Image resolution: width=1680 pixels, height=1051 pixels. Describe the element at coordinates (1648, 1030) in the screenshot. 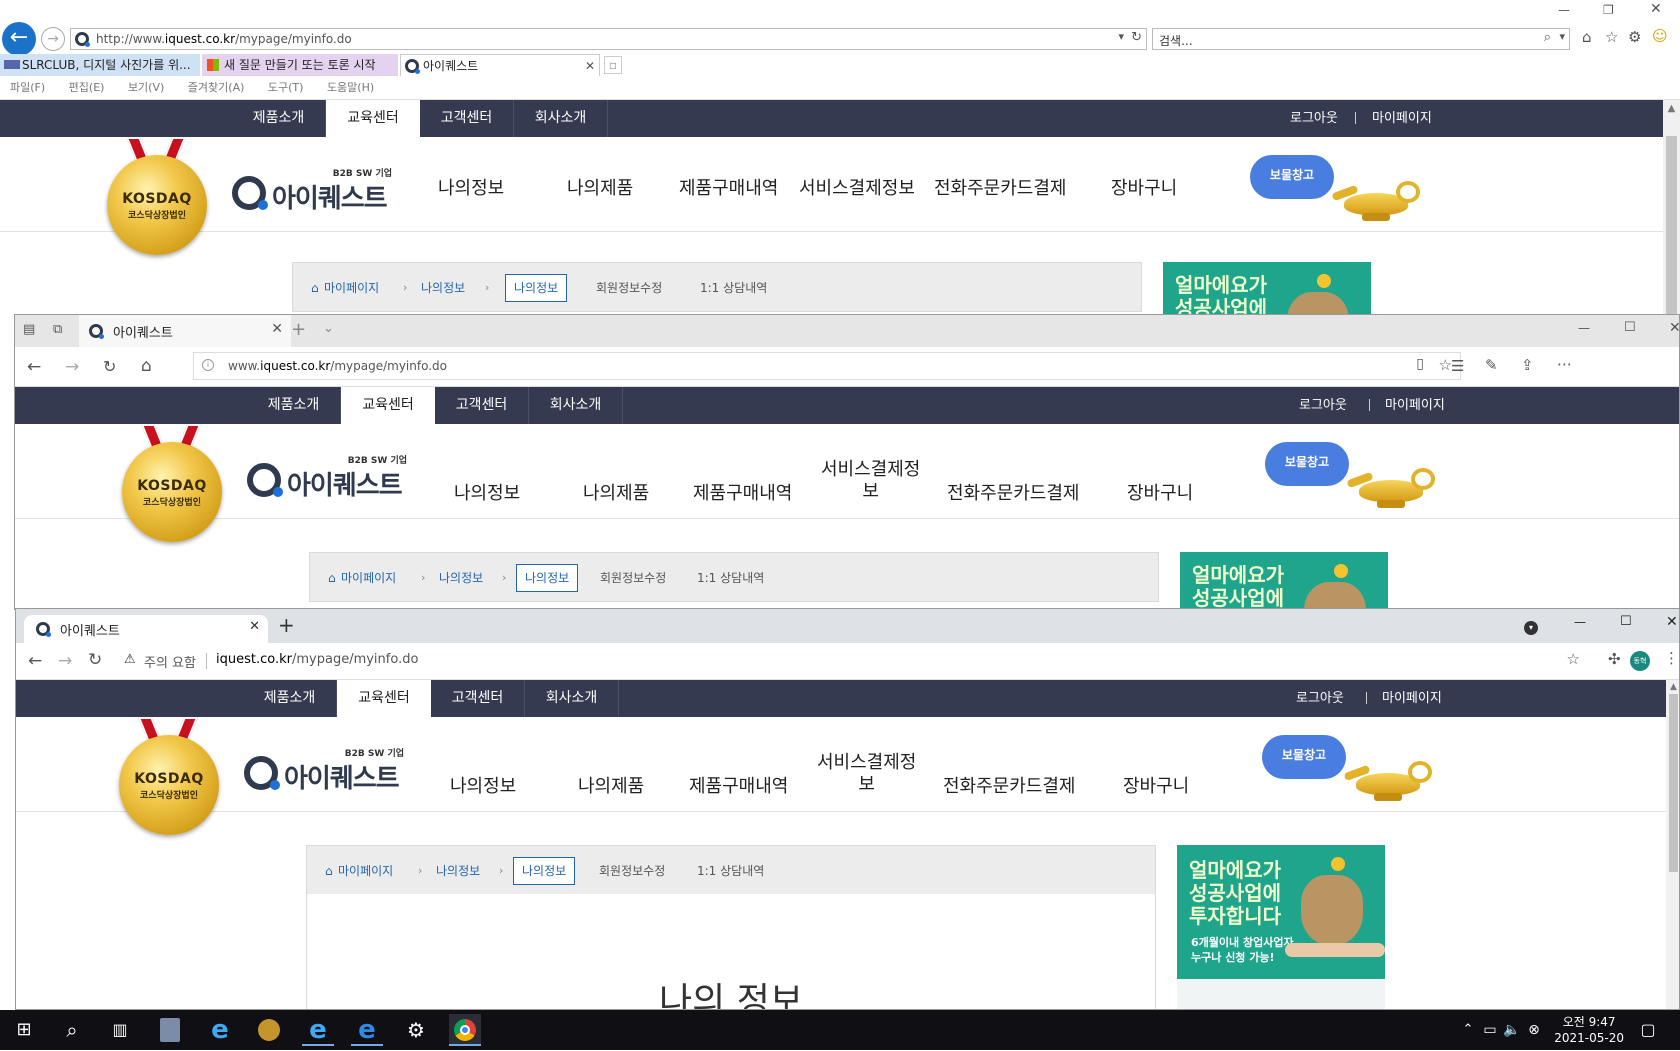

I see `action-center-icon: ▢` at that location.